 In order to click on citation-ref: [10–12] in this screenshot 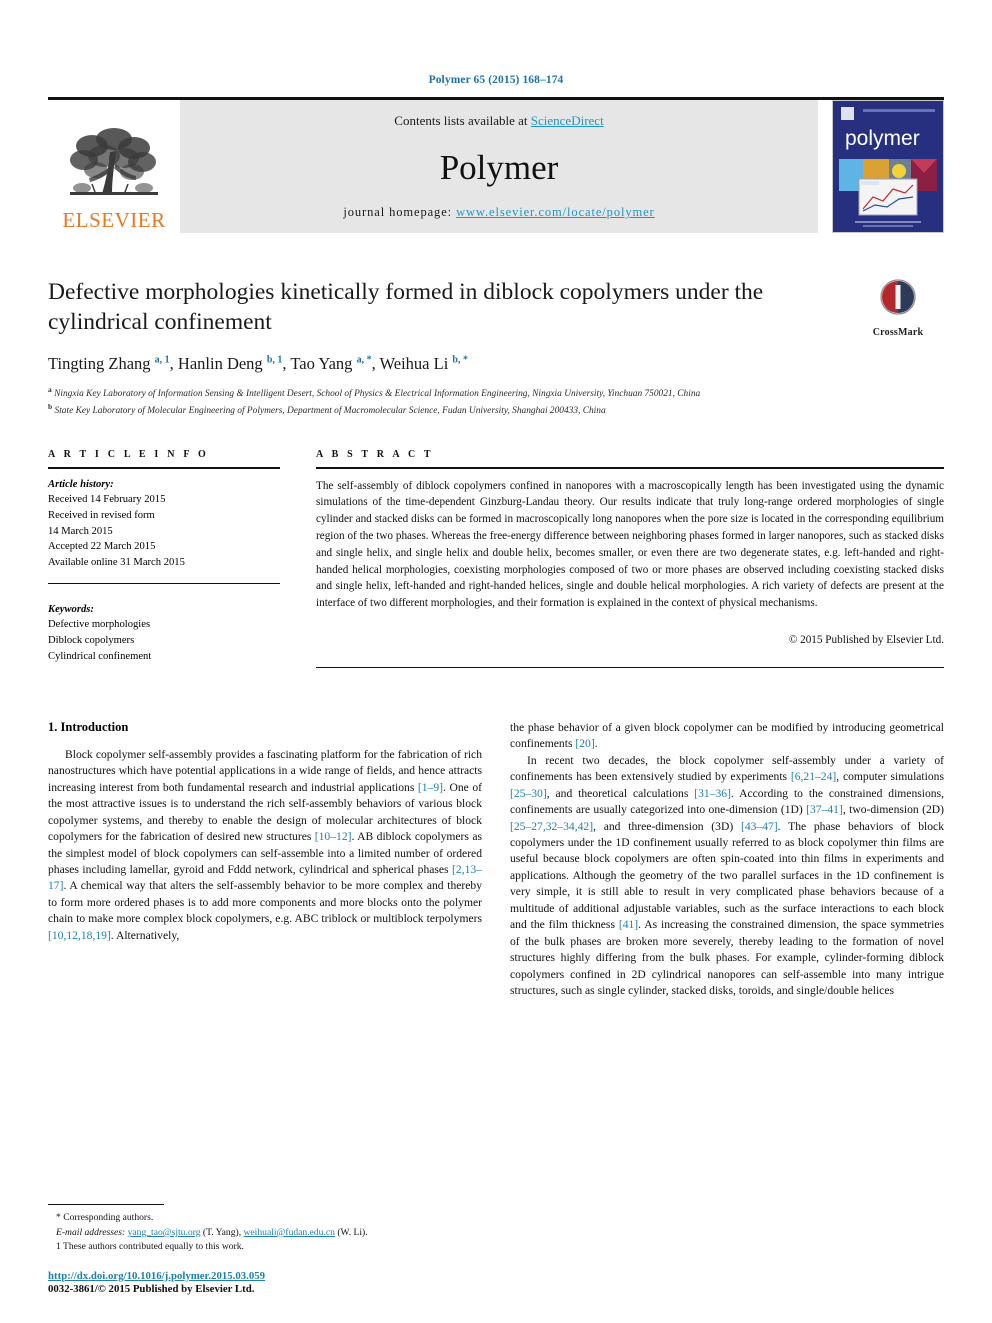, I will do `click(333, 836)`.